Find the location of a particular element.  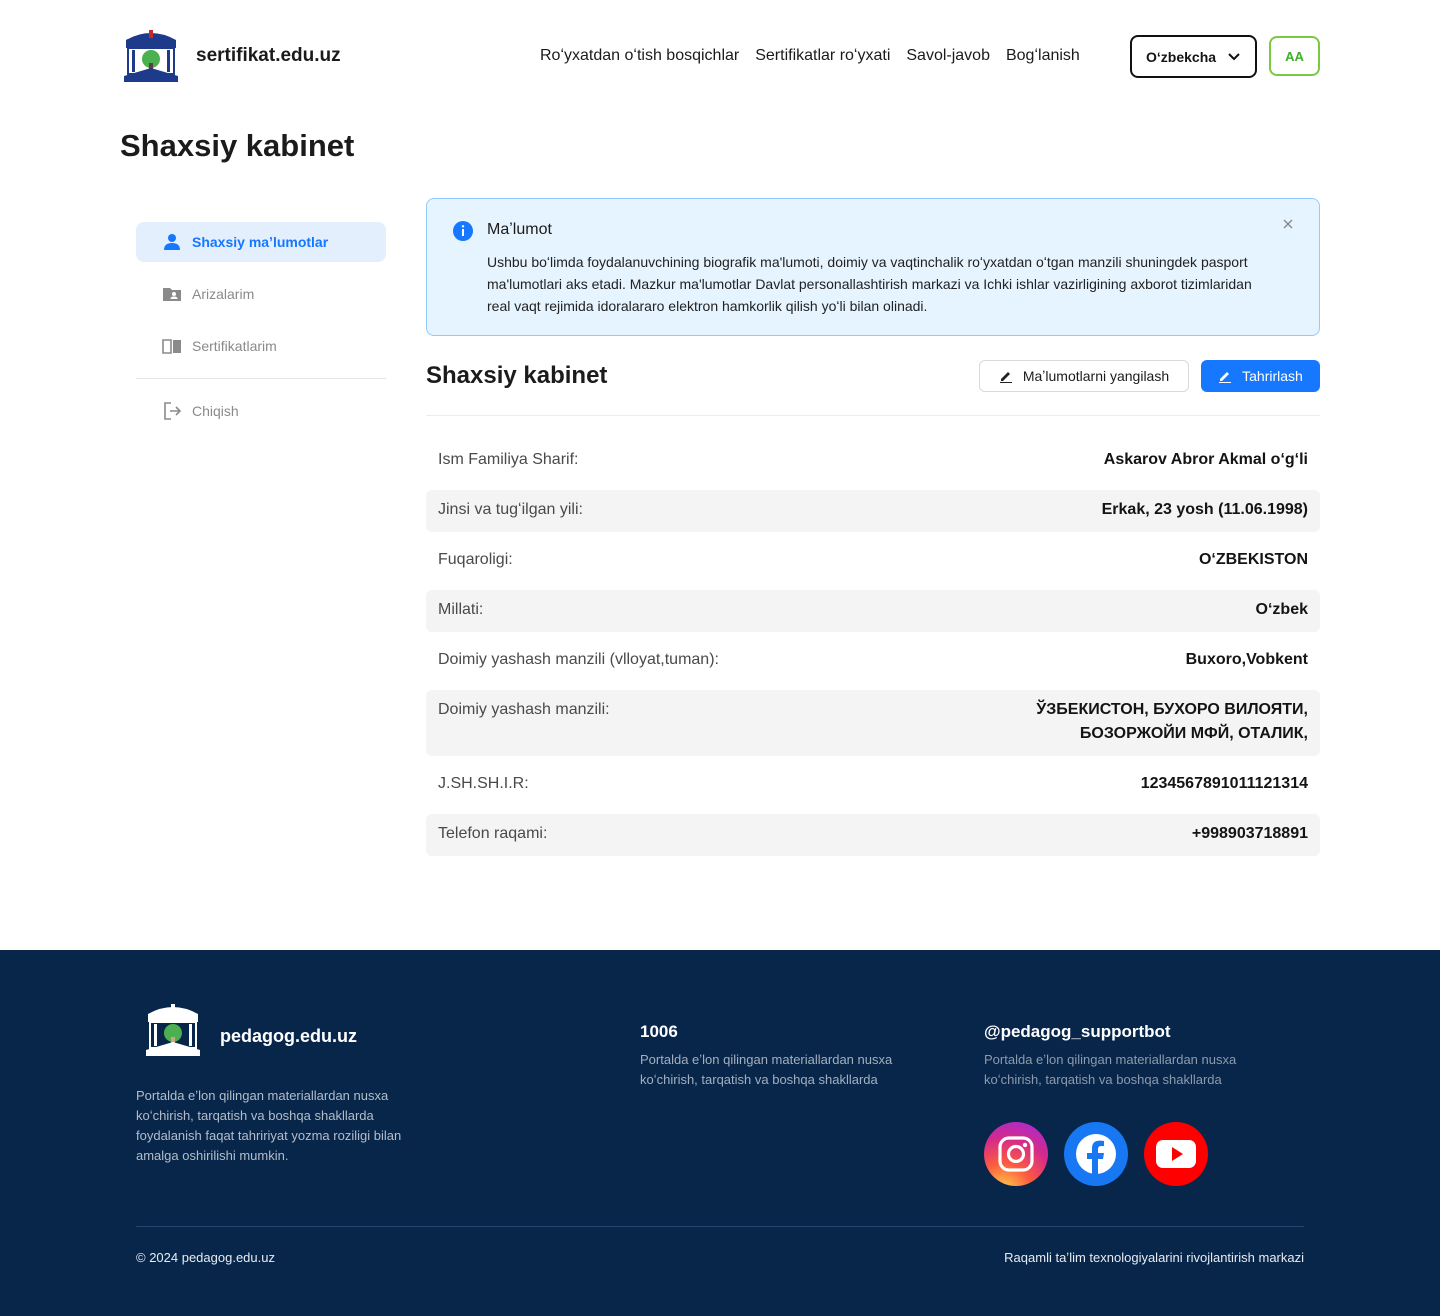

sidebar-item-certificates: Sertifikatlarim is located at coordinates (261, 346).